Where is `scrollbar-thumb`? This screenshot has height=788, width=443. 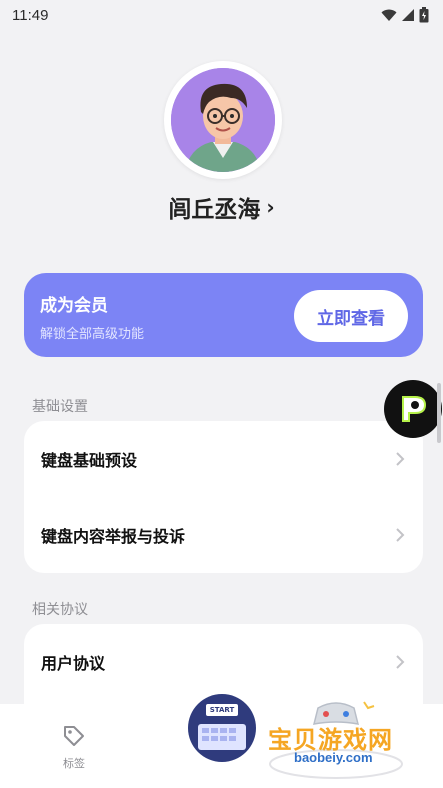
scrollbar-thumb is located at coordinates (439, 413).